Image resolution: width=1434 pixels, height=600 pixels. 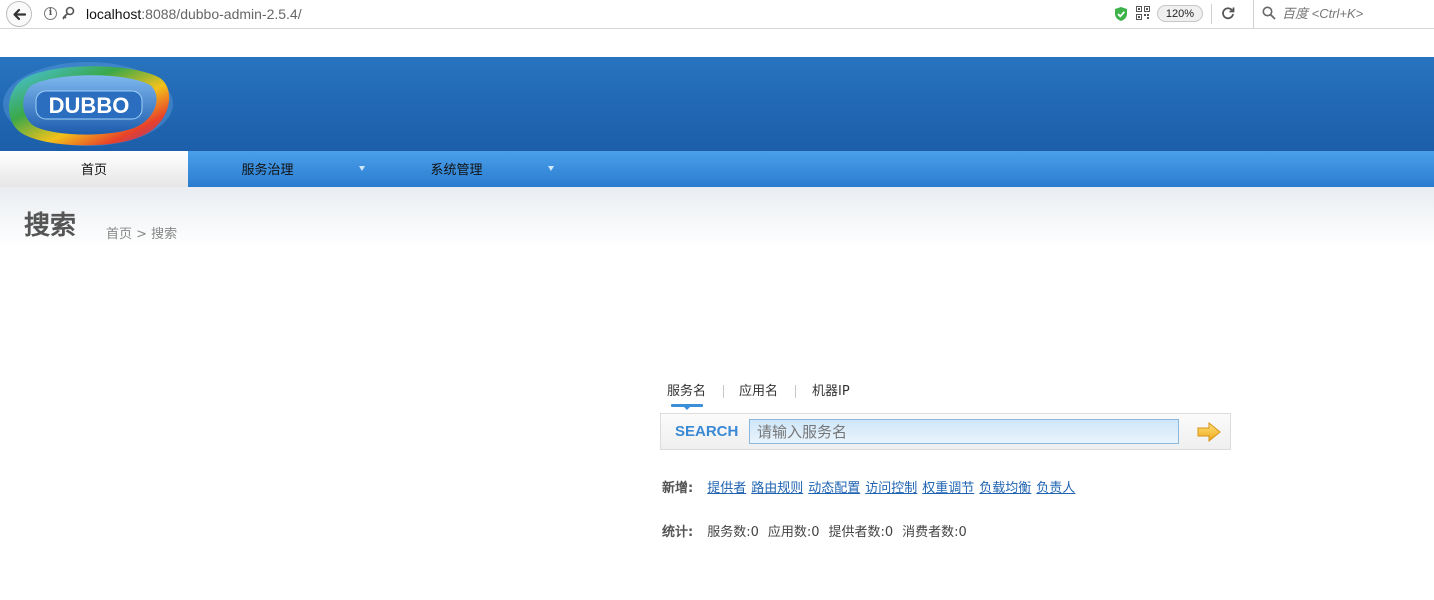 What do you see at coordinates (1269, 13) in the screenshot?
I see `search-icon` at bounding box center [1269, 13].